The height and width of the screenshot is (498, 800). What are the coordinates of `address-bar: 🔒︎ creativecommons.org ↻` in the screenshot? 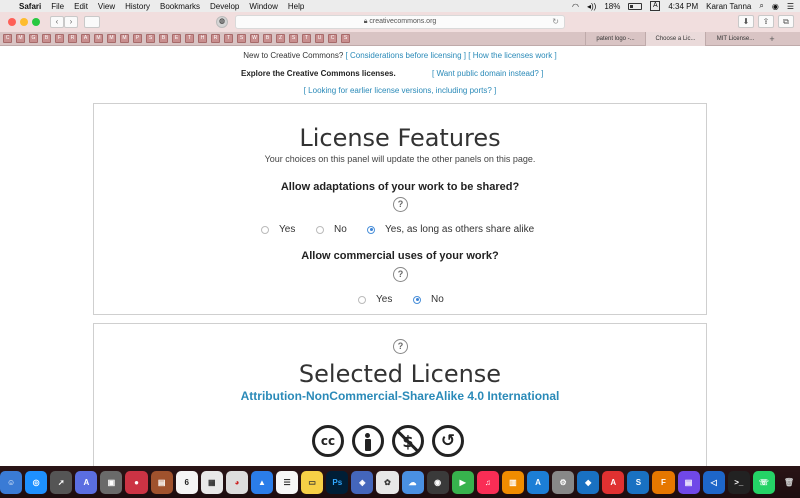 It's located at (400, 22).